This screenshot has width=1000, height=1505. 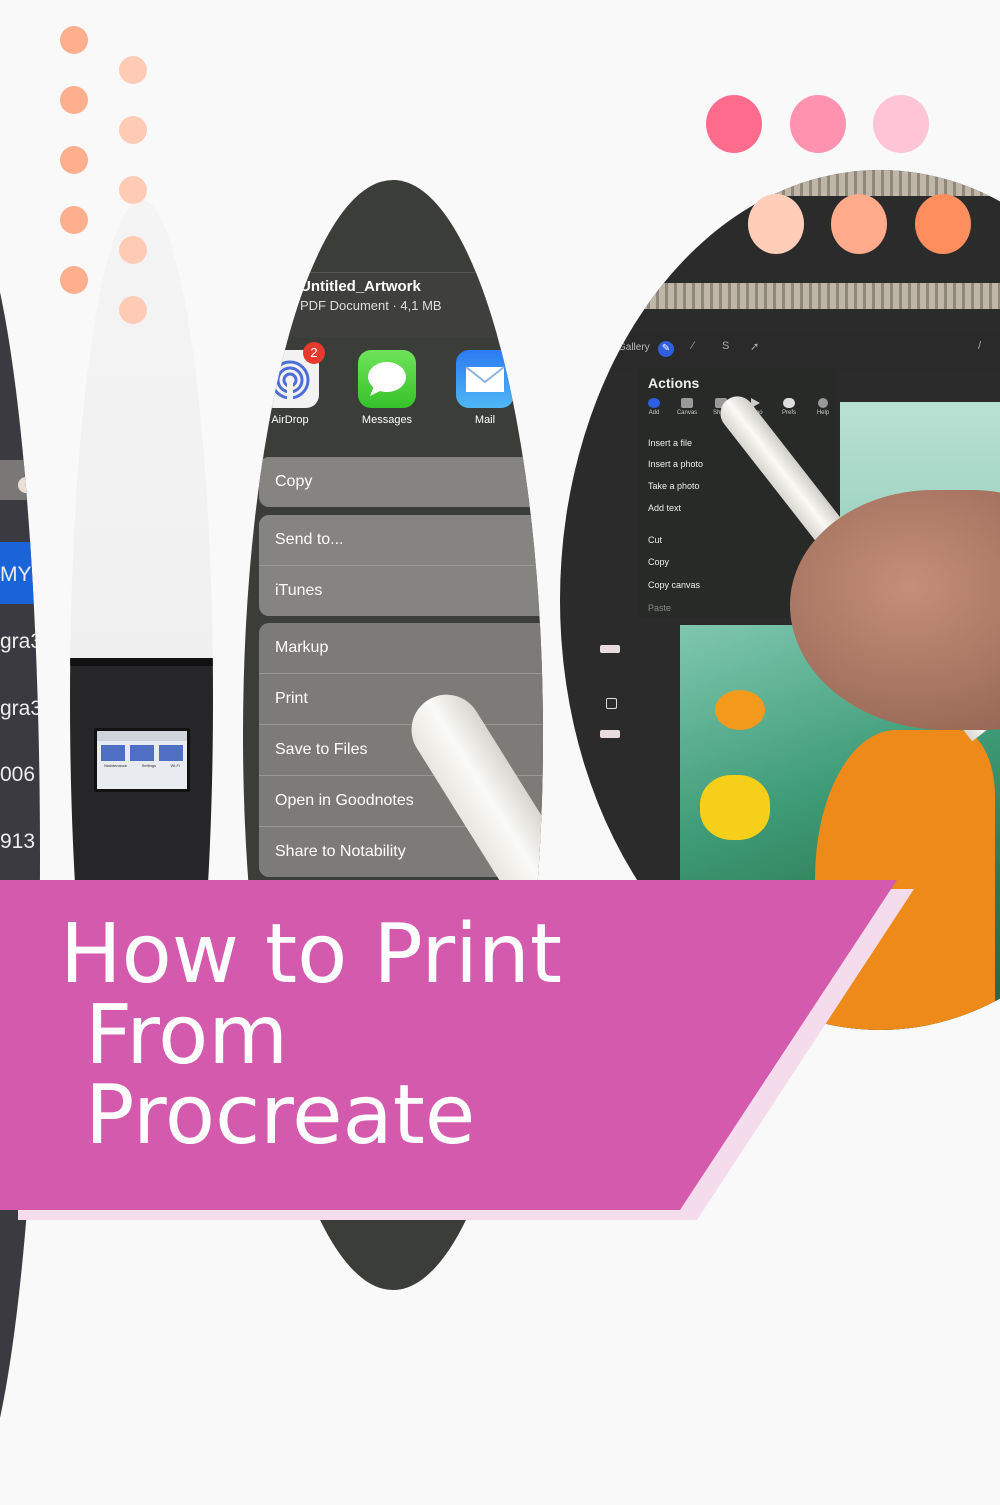 I want to click on title-line-1: How to Print, so click(x=311, y=954).